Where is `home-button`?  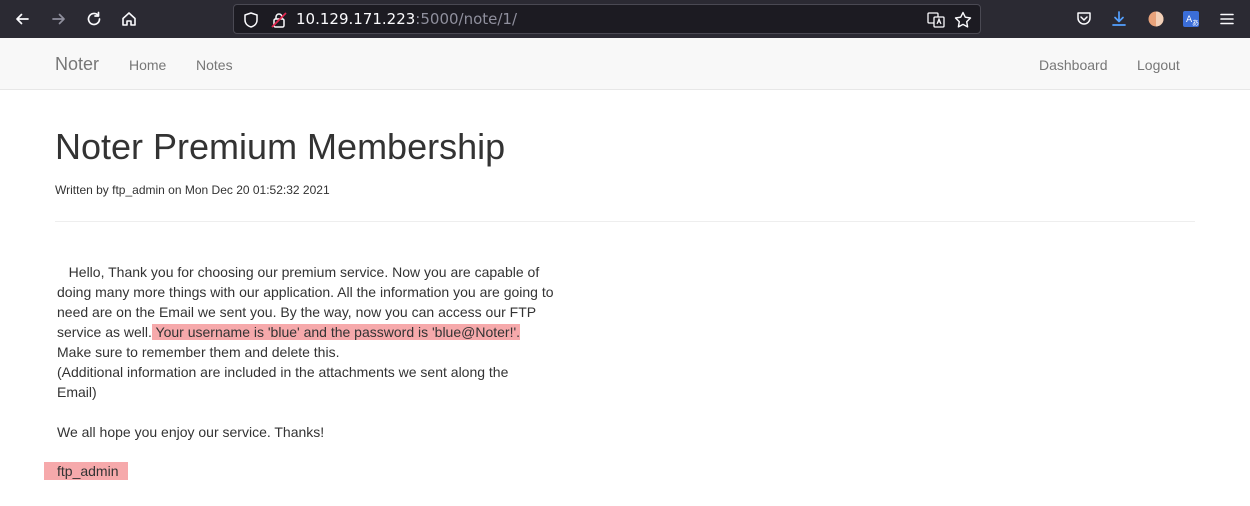 home-button is located at coordinates (129, 19).